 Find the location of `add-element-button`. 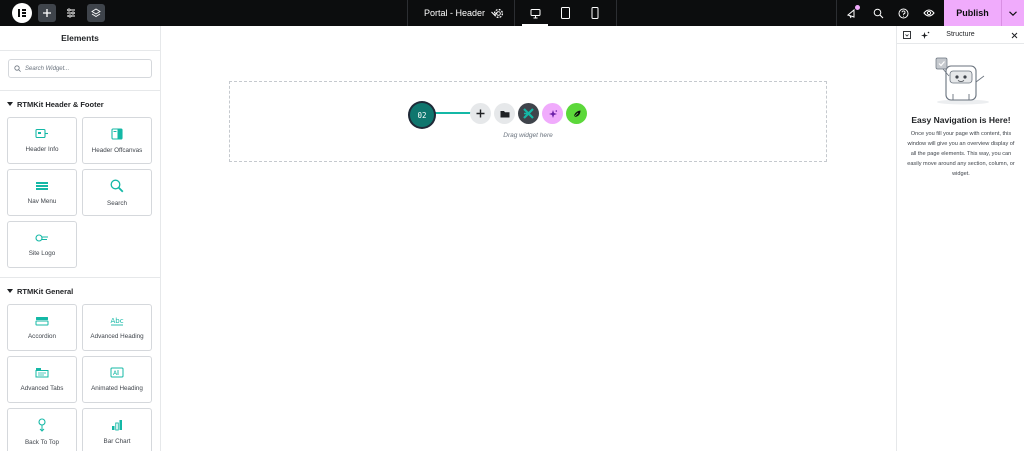

add-element-button is located at coordinates (47, 13).